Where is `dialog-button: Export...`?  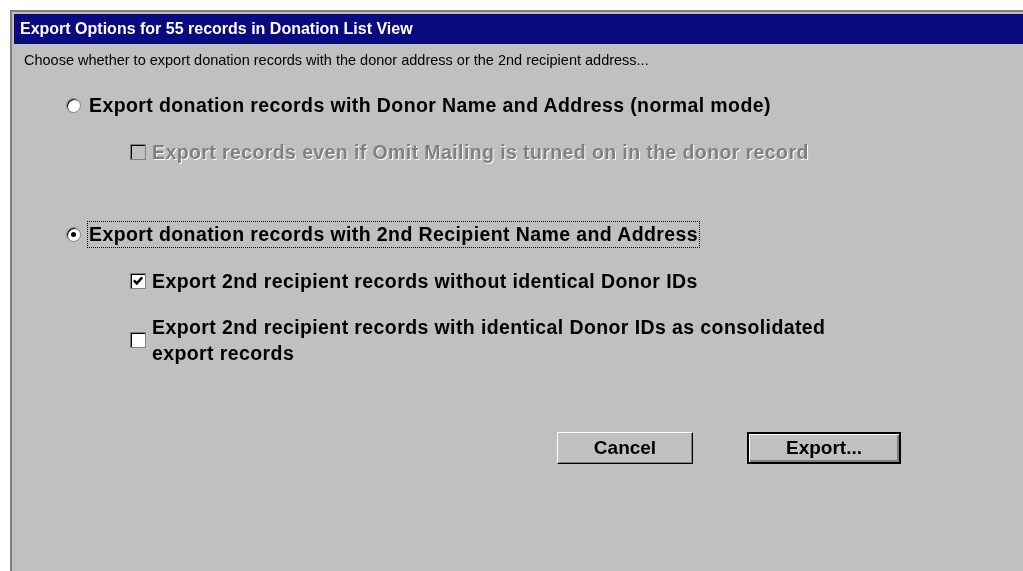 dialog-button: Export... is located at coordinates (824, 448).